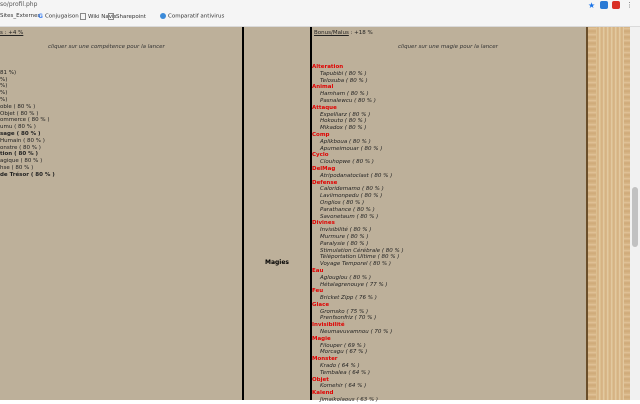 Image resolution: width=640 pixels, height=404 pixels. I want to click on magic-hint: cliquer sur une magie pour la lancer, so click(448, 47).